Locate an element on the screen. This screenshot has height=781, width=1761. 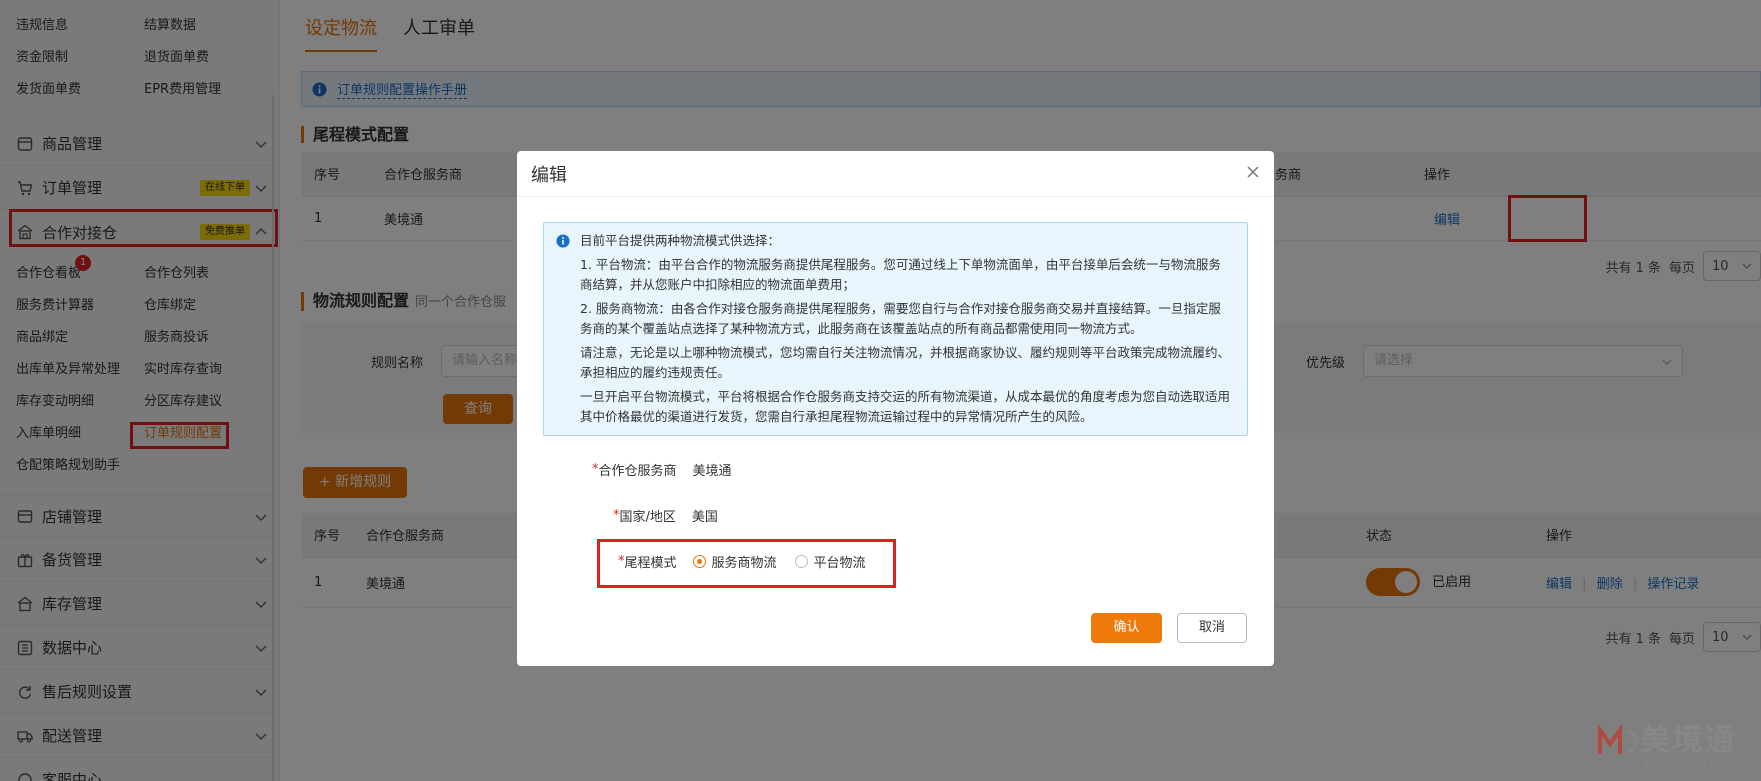
notice-intro: 目前平台提供两种物流模式供选择： is located at coordinates (680, 240).